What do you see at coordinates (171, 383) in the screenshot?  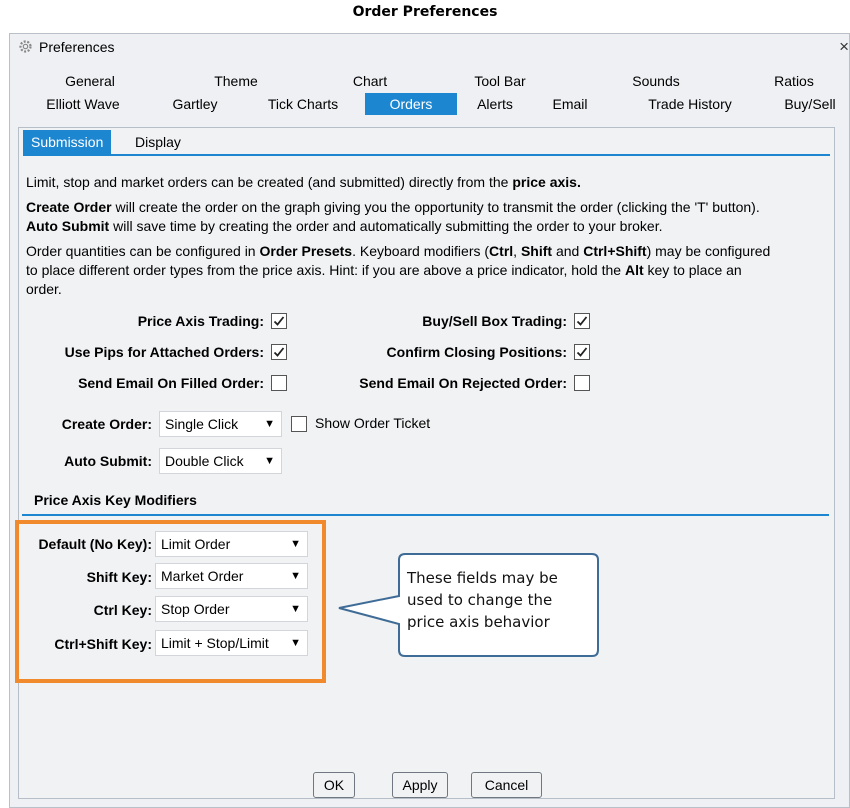 I see `email-filled-label: Send Email On Filled Order:` at bounding box center [171, 383].